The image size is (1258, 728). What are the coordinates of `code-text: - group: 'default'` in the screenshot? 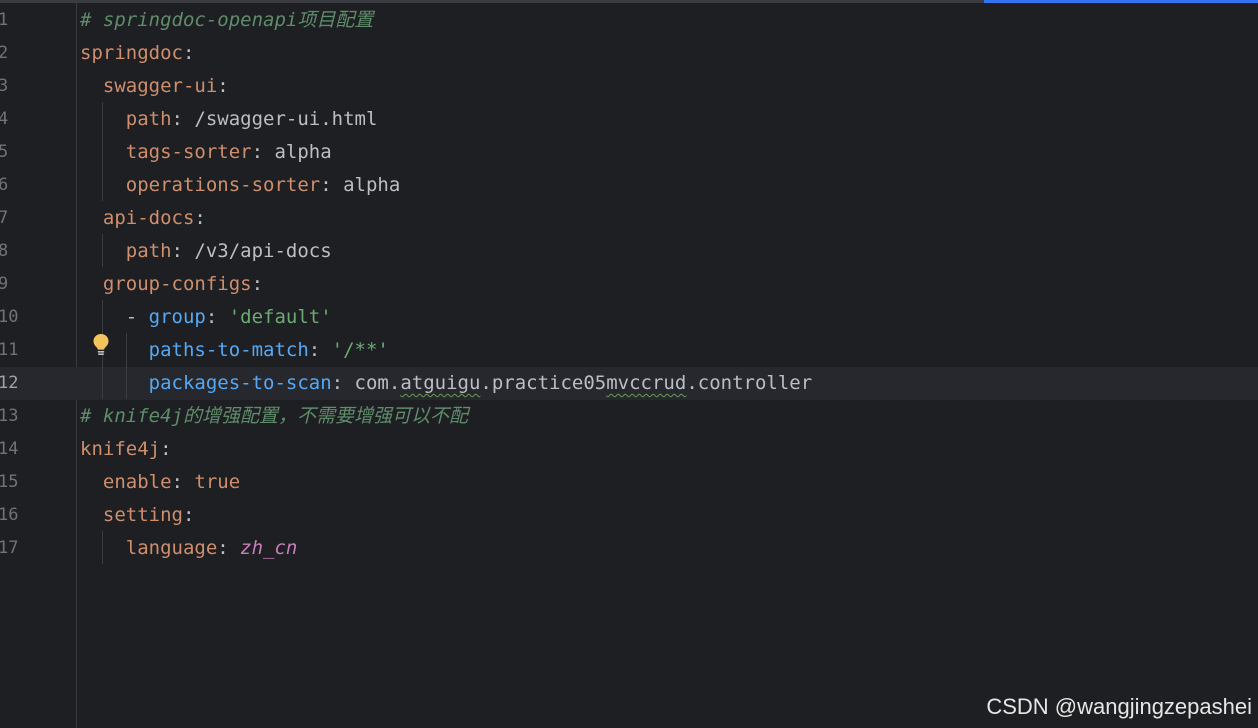 It's located at (206, 317).